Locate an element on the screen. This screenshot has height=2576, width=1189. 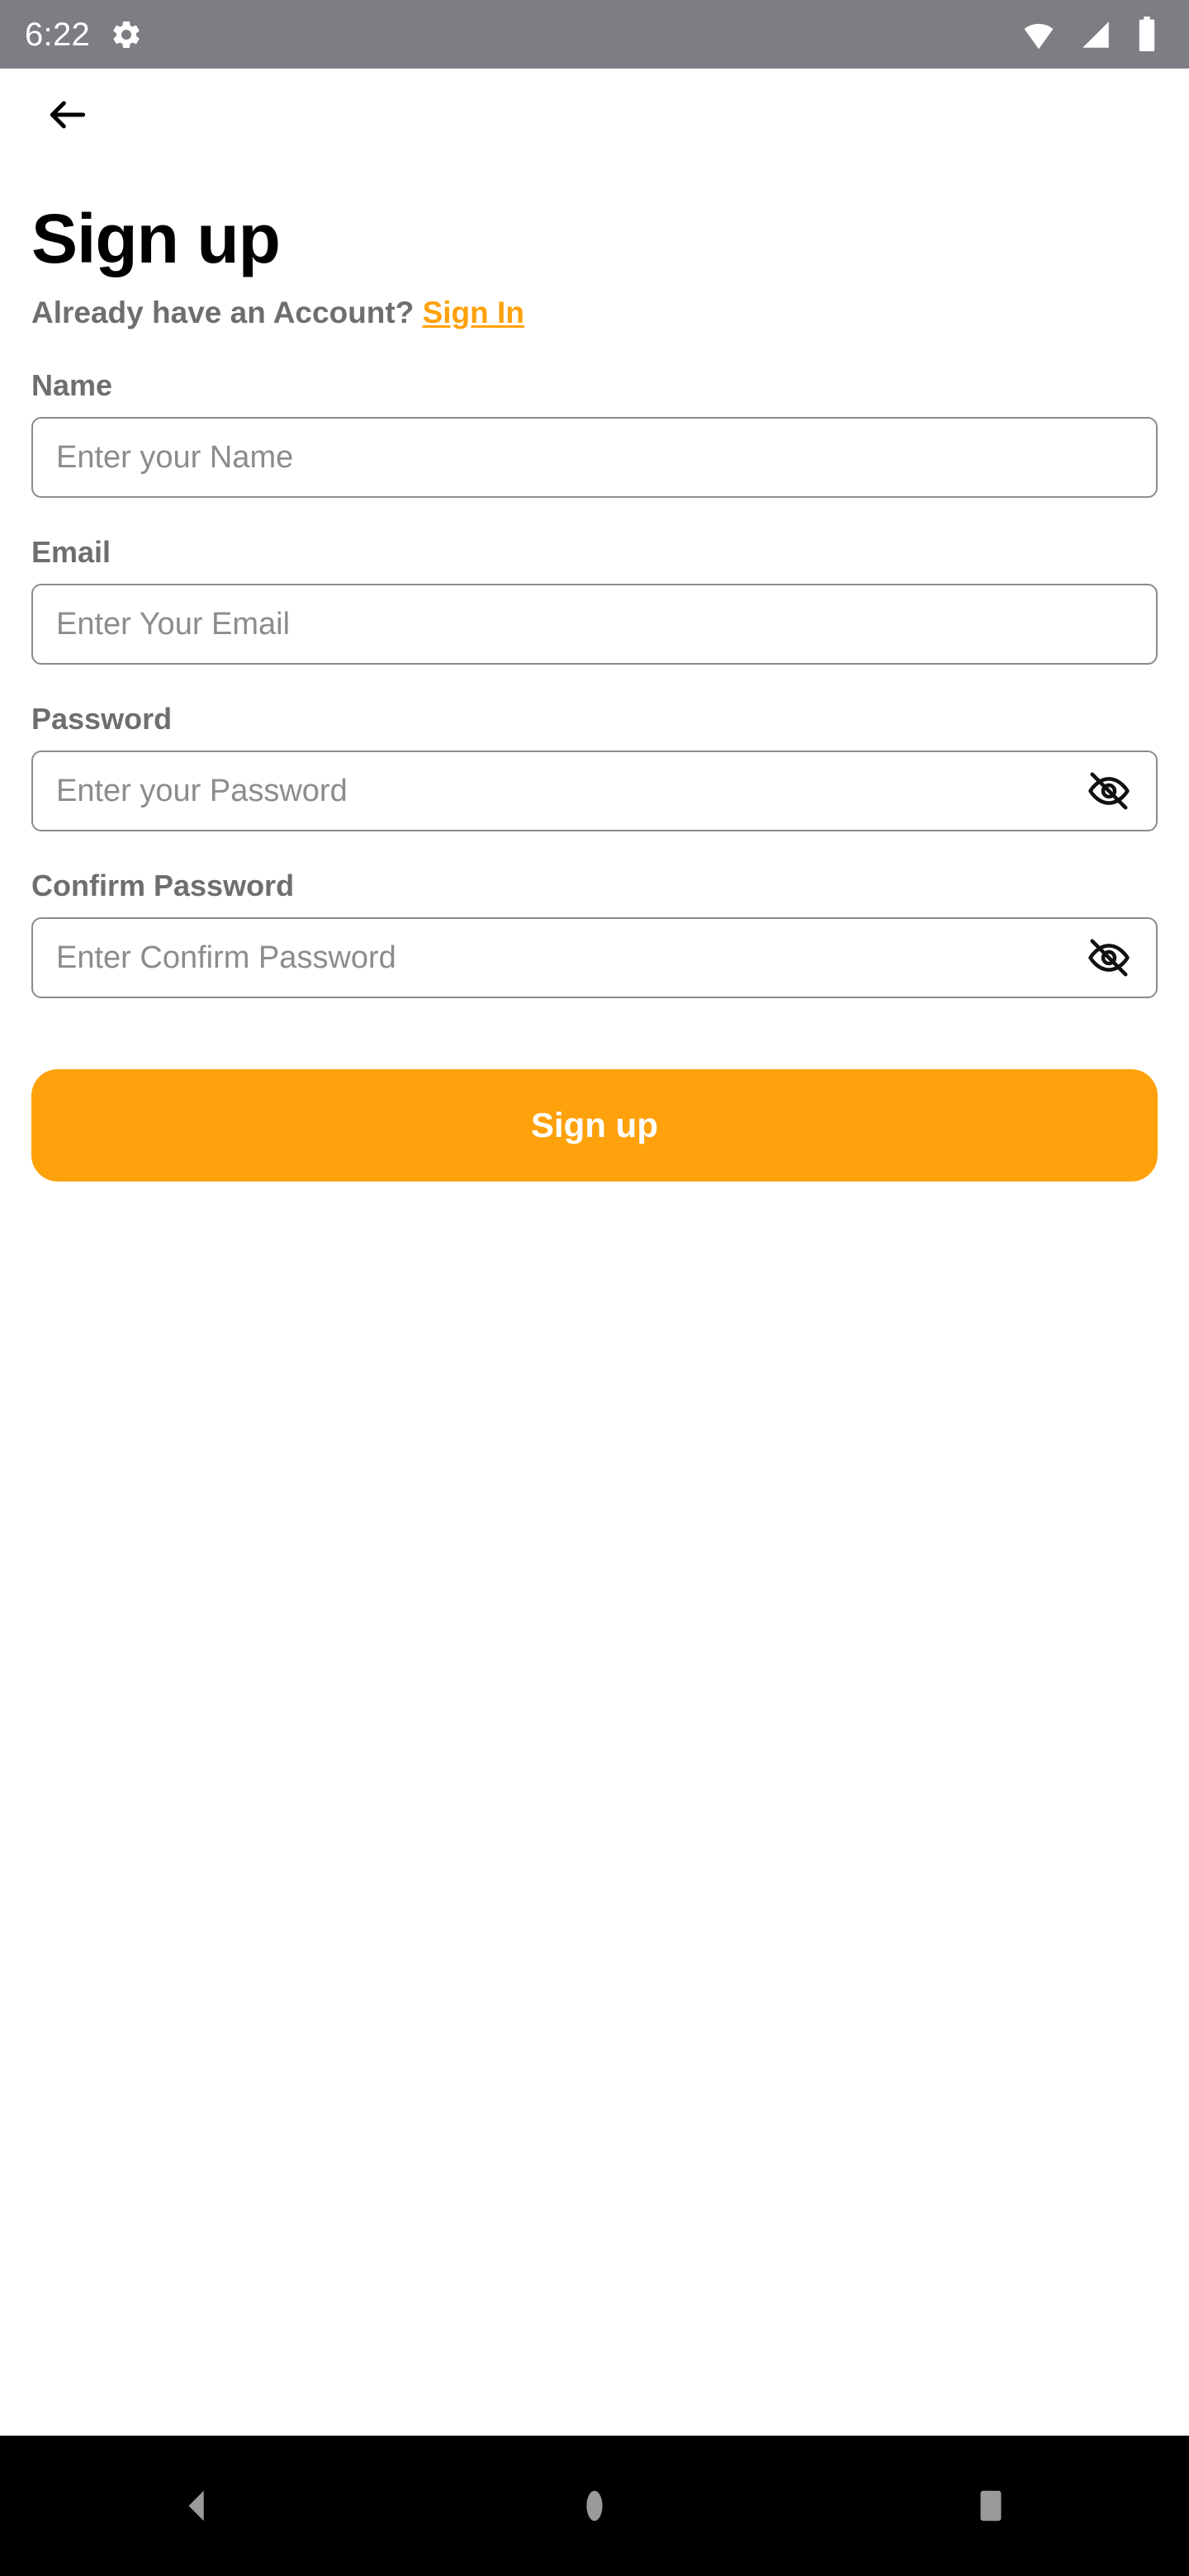
sign-up-button: Sign up is located at coordinates (594, 1125).